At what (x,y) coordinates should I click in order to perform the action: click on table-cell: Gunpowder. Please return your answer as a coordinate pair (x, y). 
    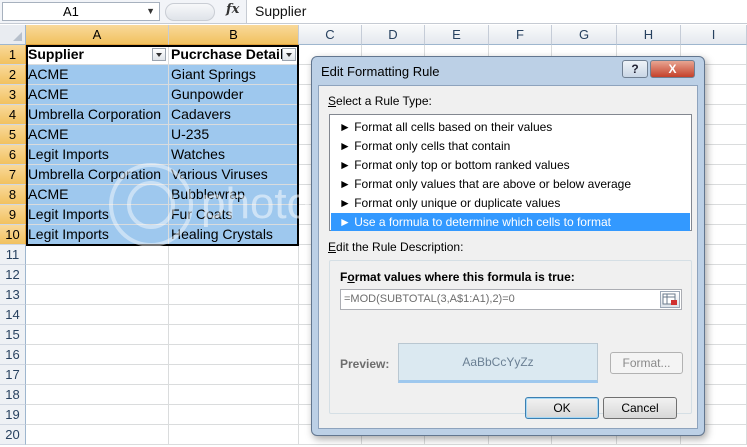
    Looking at the image, I should click on (234, 95).